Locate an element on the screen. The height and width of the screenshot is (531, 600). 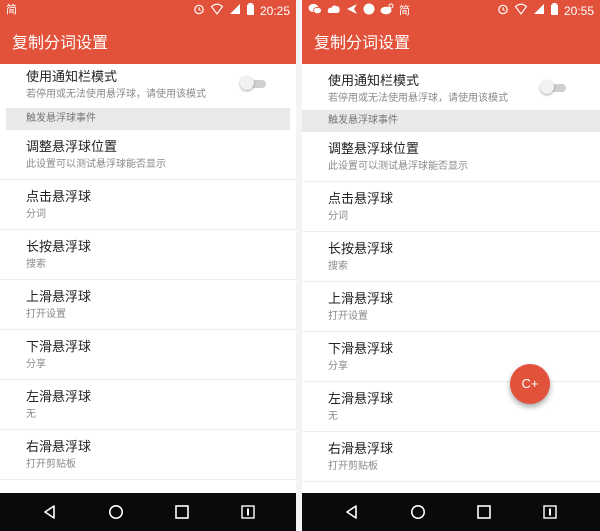
status-time: 20:55 is located at coordinates (578, 10).